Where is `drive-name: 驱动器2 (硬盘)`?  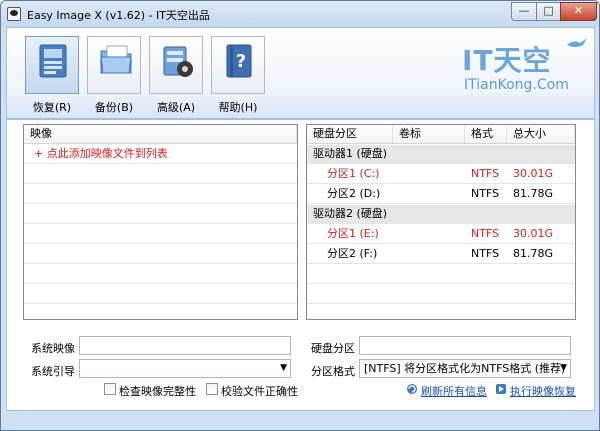 drive-name: 驱动器2 (硬盘) is located at coordinates (350, 213).